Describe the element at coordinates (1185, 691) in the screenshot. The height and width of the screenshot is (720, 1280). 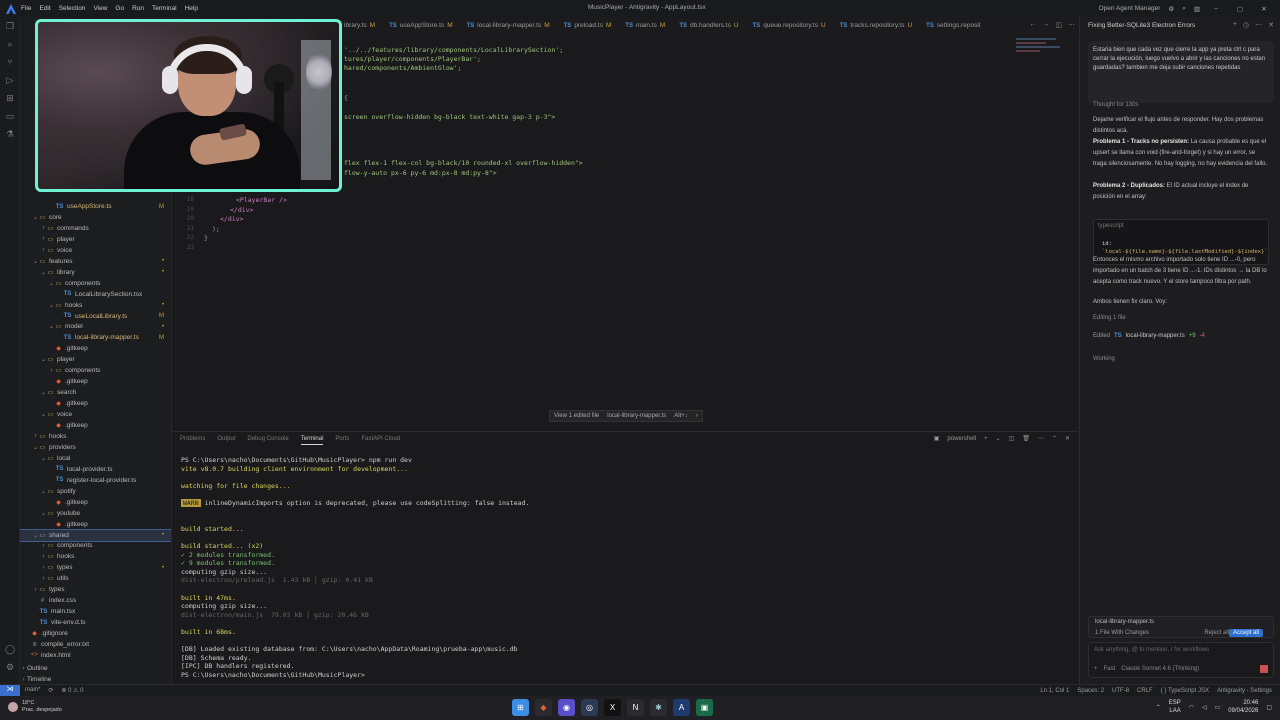
I see `status-item: { } TypeScript JSX` at that location.